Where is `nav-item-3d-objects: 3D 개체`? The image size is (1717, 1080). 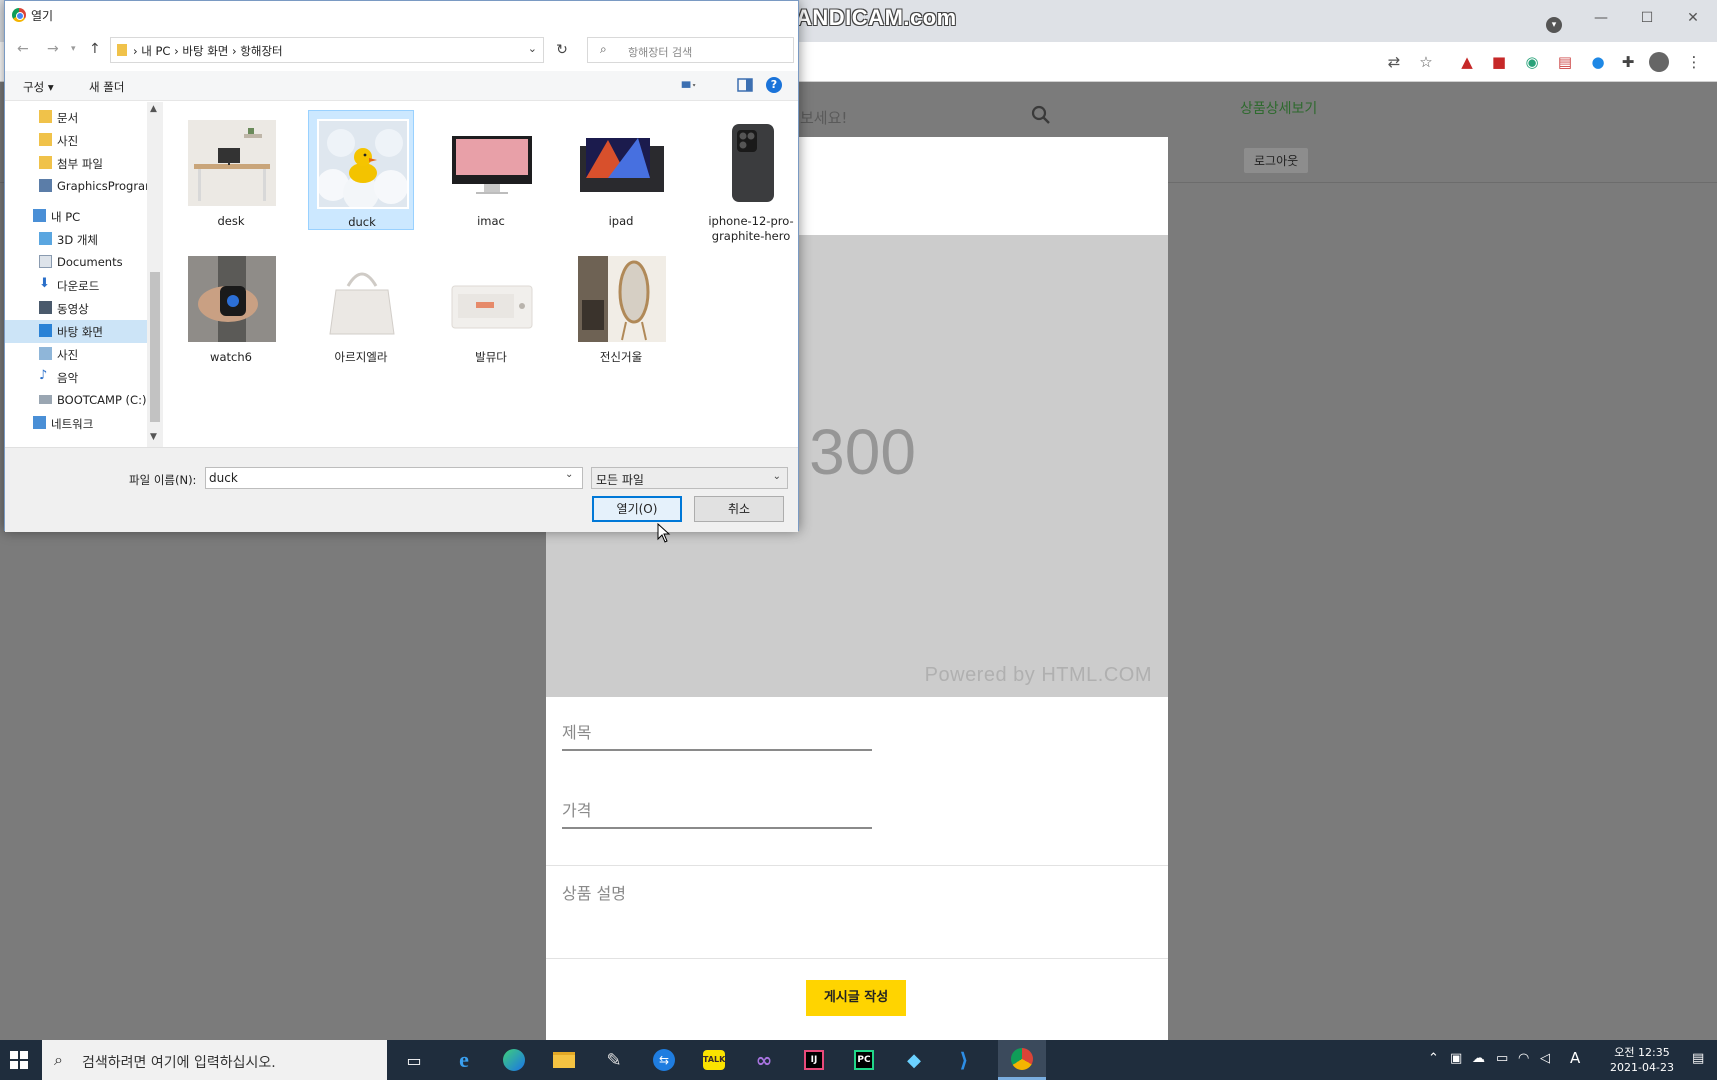
nav-item-3d-objects: 3D 개체 is located at coordinates (76, 239).